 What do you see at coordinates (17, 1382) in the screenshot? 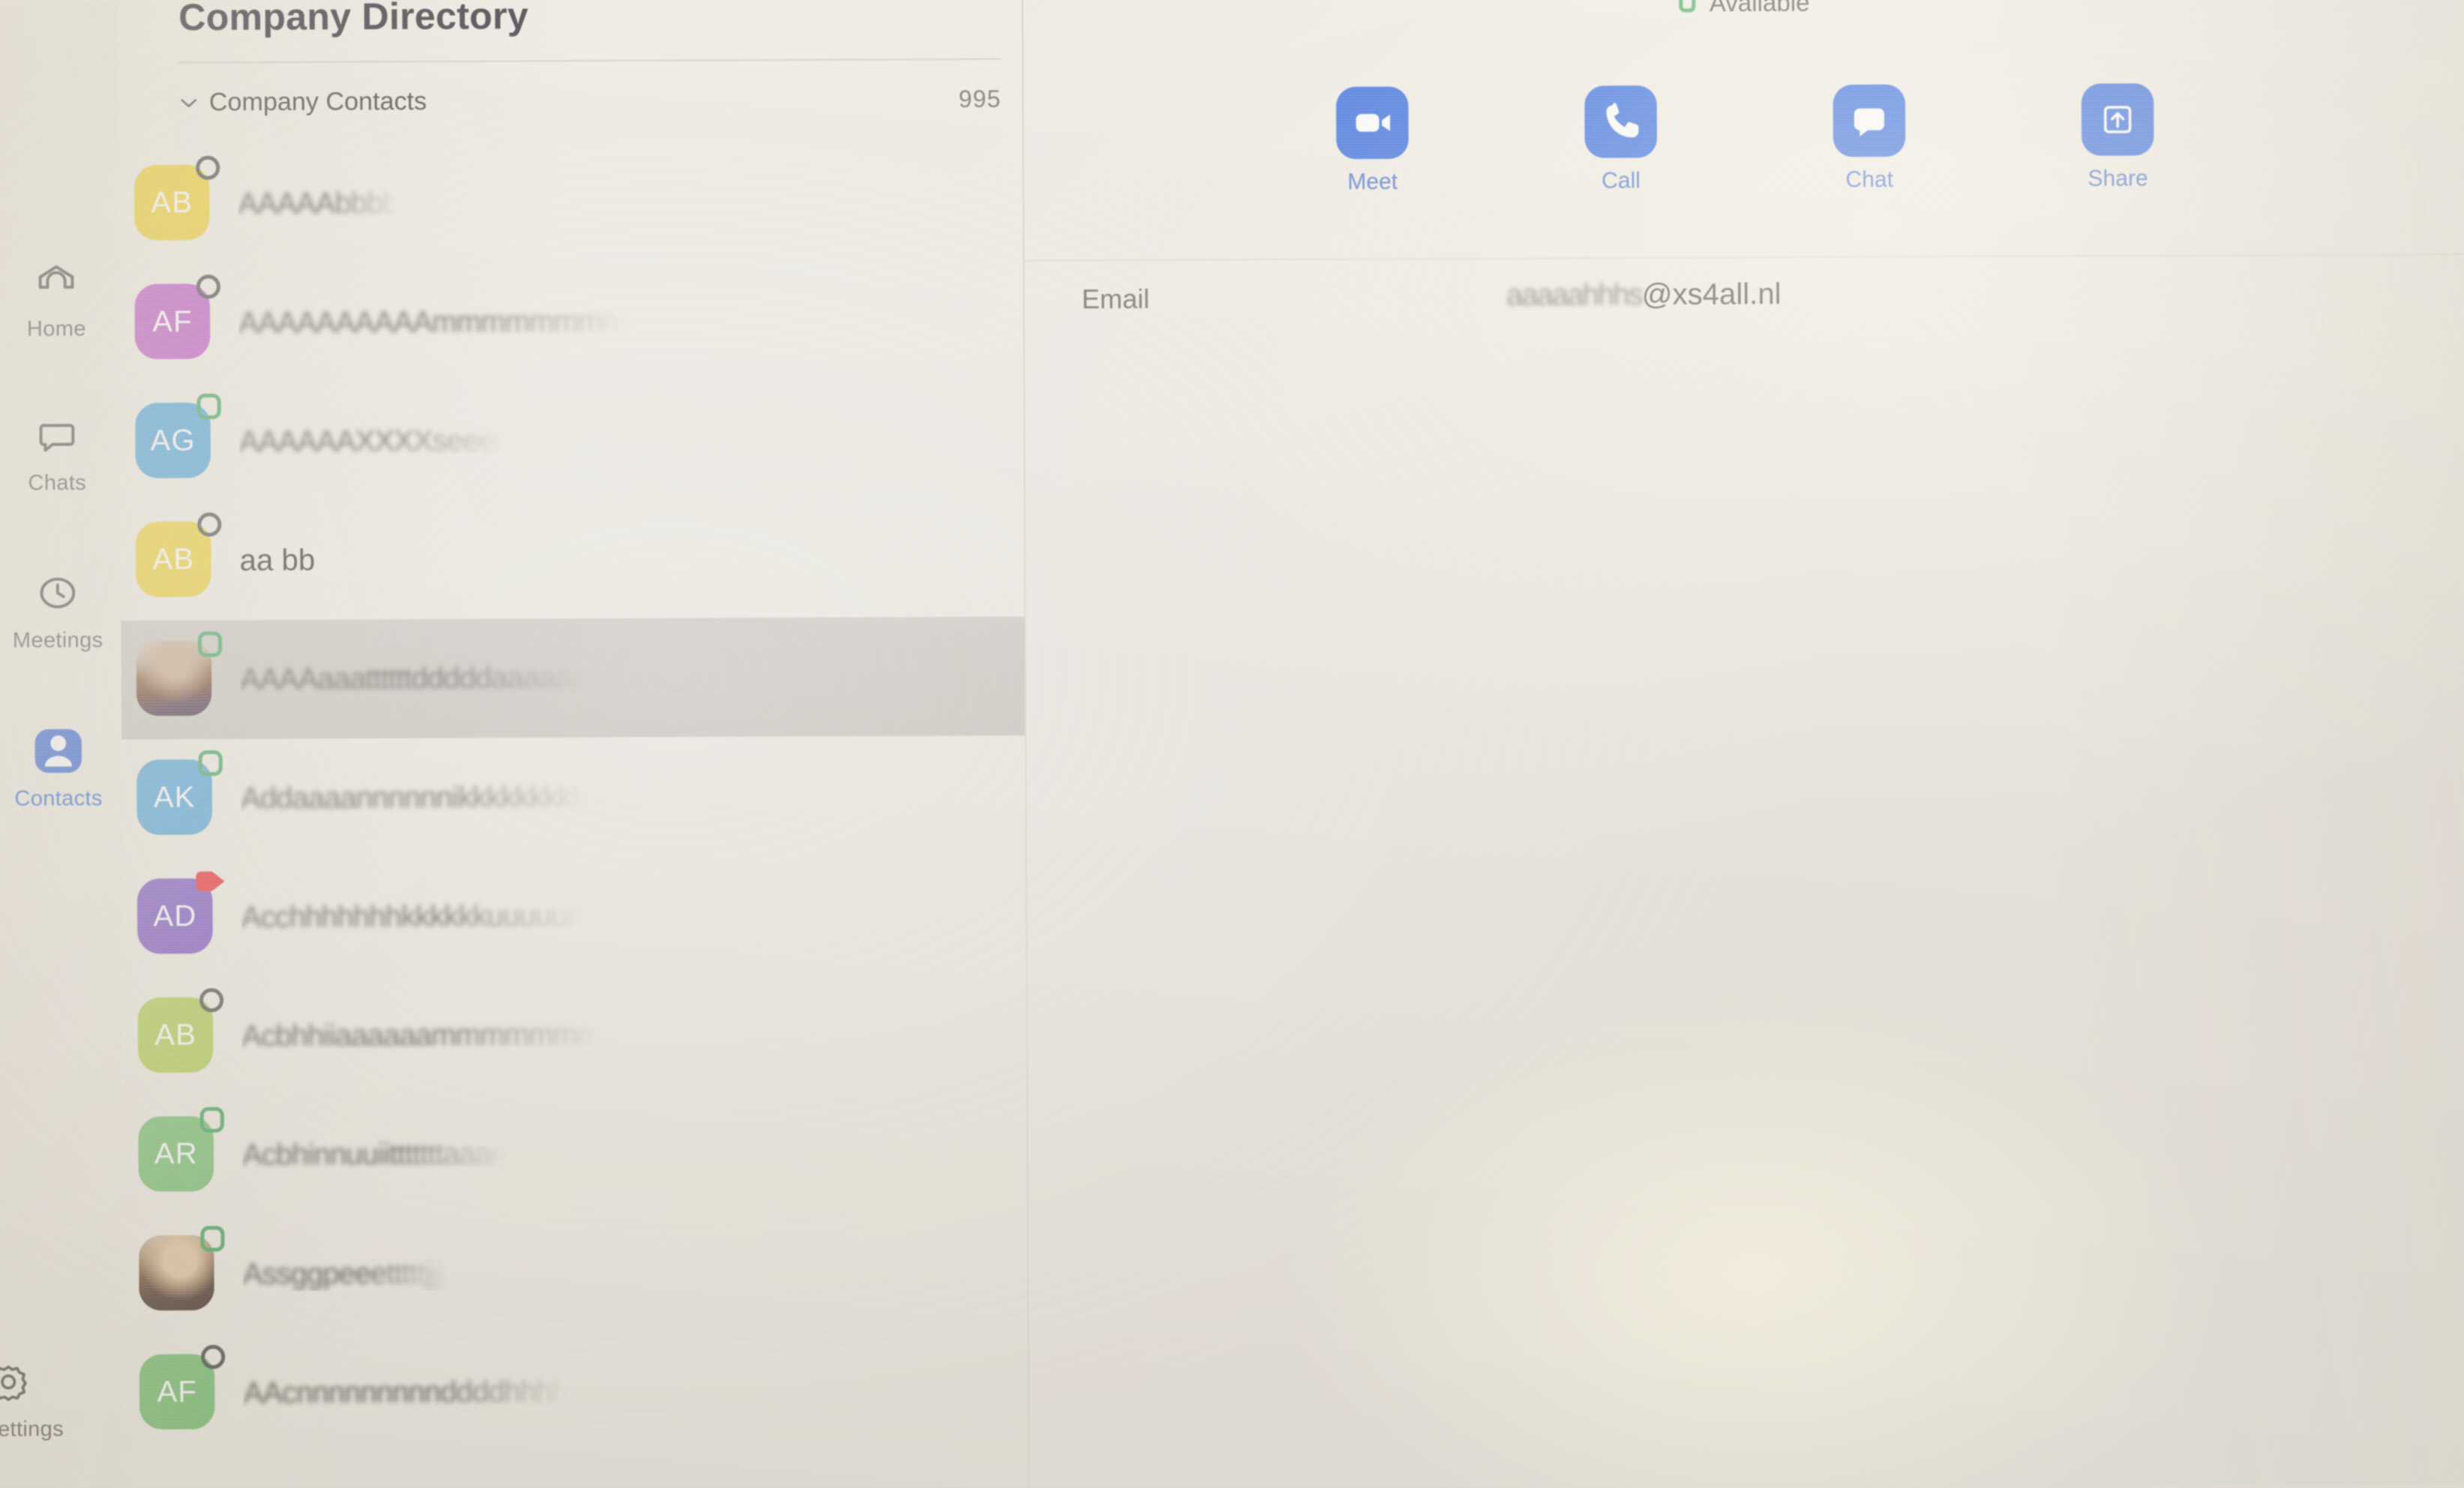
I see `gear-icon` at bounding box center [17, 1382].